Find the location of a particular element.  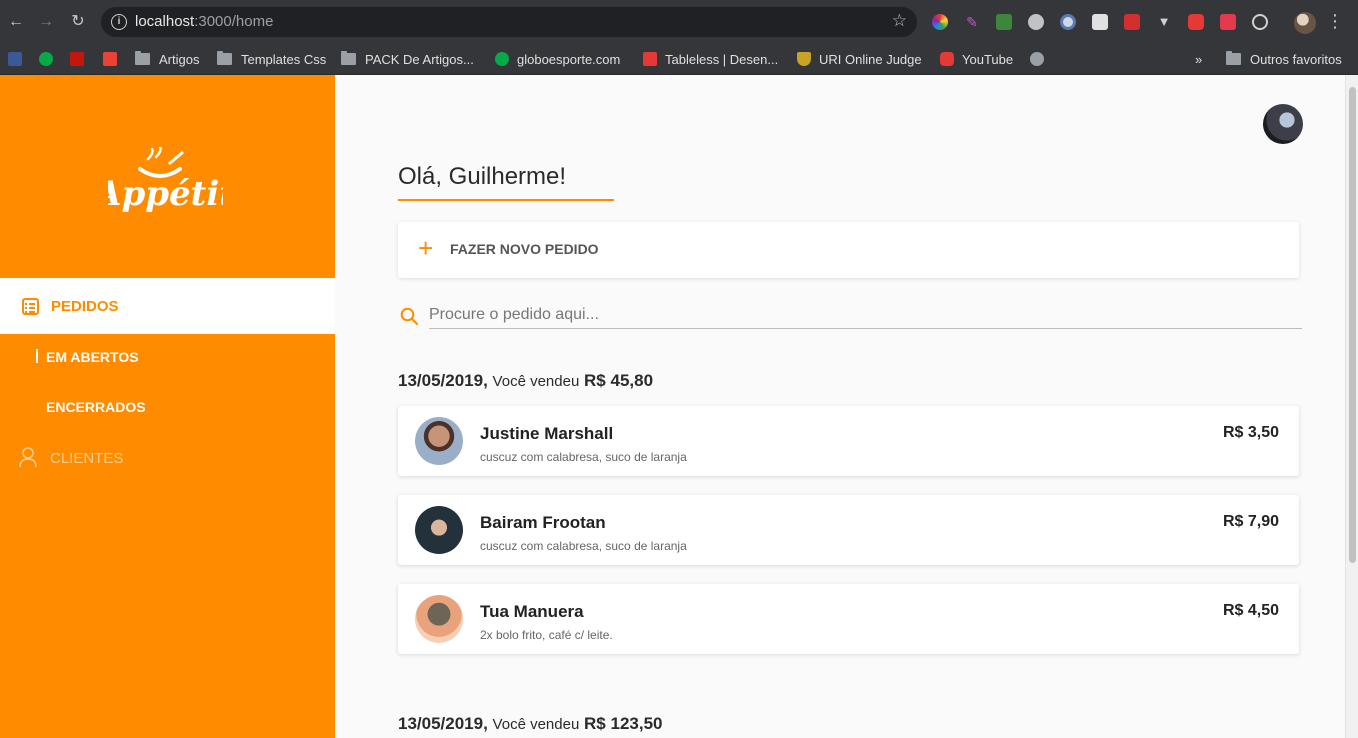

bookmark-star-icon: ☆ is located at coordinates (899, 21).